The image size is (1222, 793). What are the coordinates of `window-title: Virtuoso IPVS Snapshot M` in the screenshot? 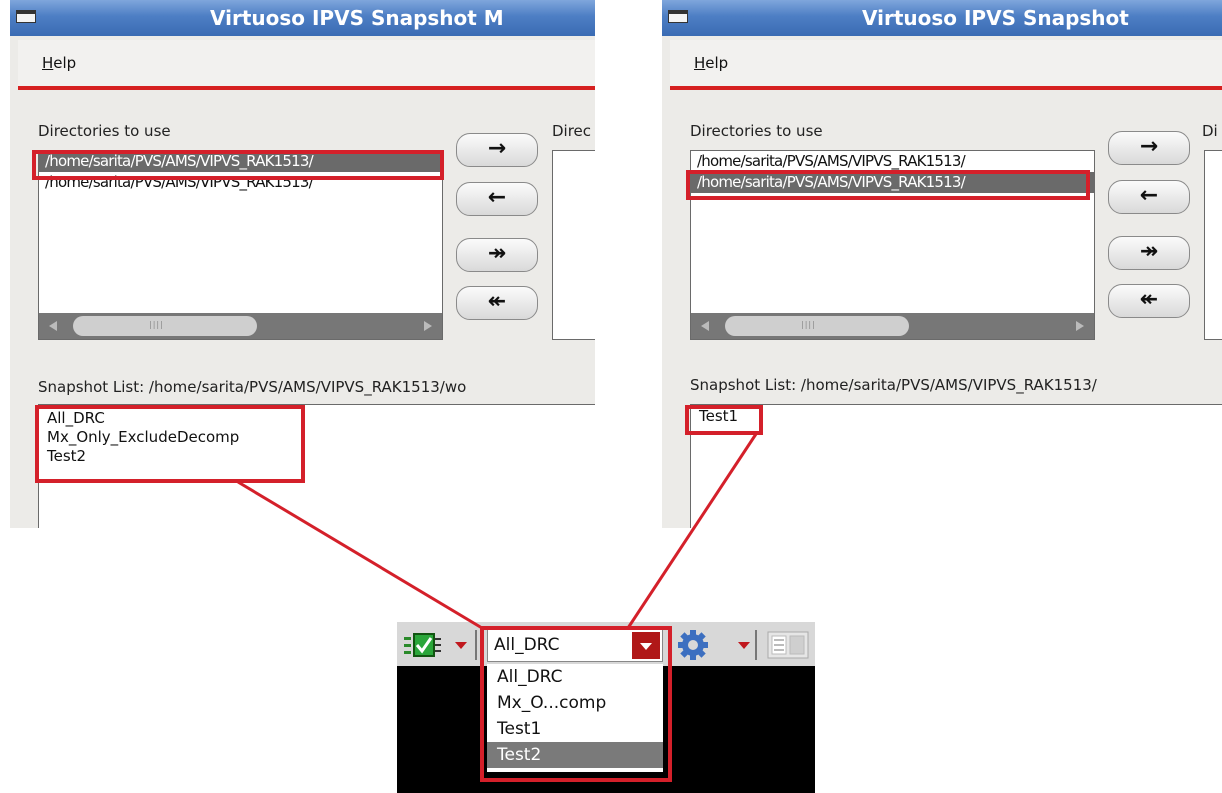 It's located at (357, 18).